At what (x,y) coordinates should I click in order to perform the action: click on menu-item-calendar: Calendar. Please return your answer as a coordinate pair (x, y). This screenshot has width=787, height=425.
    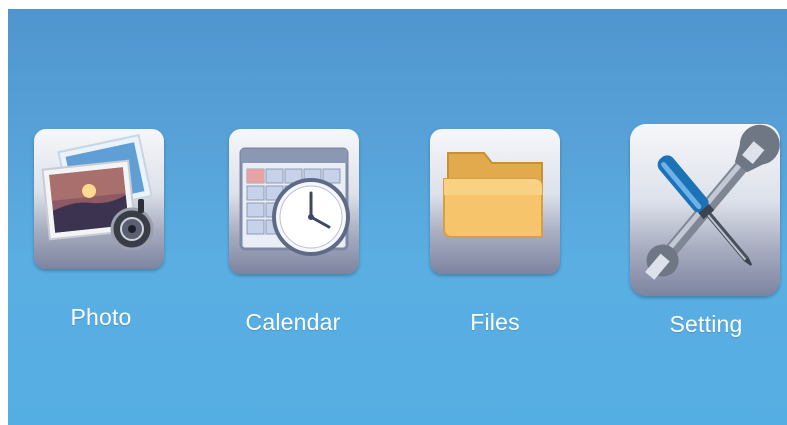
    Looking at the image, I should click on (293, 234).